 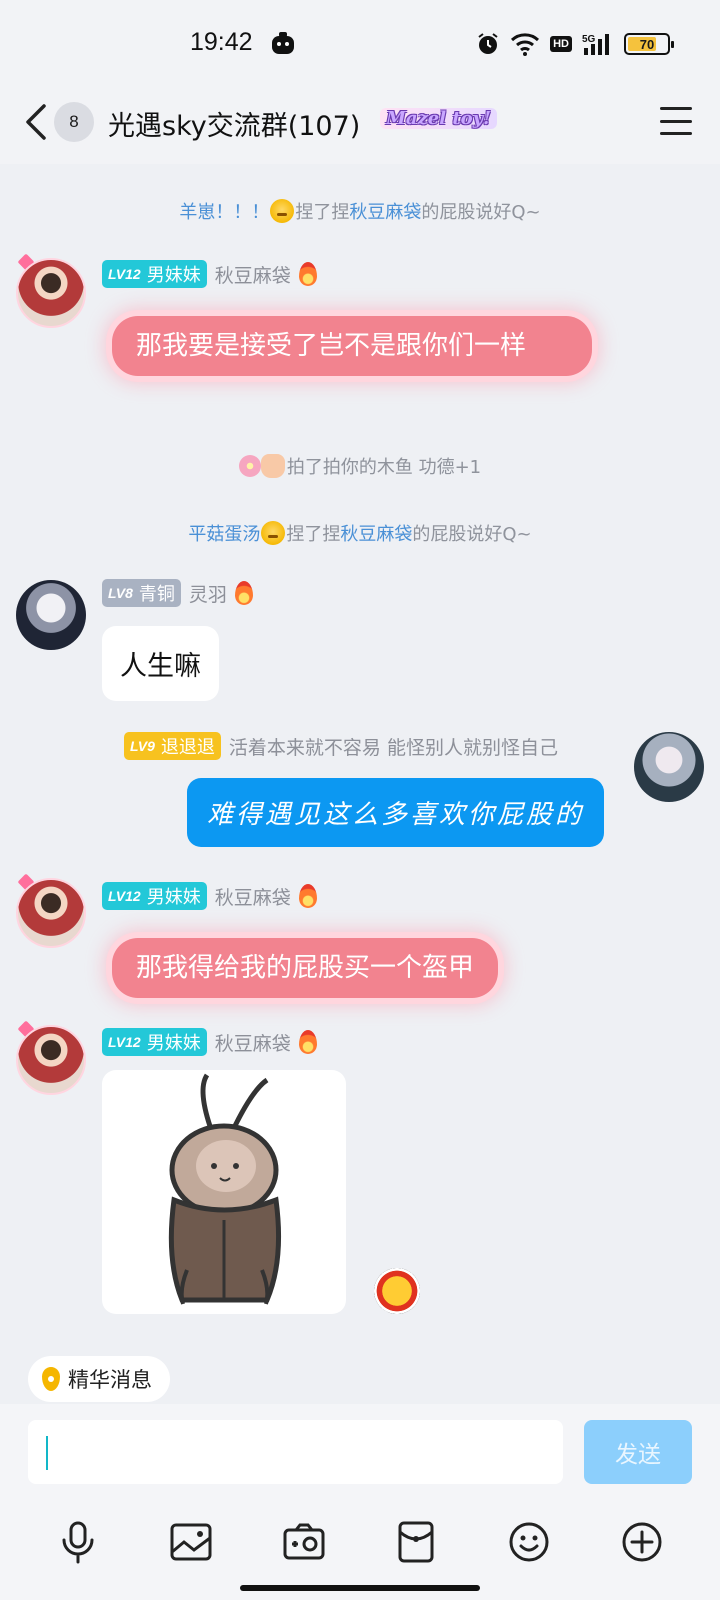 I want to click on sender-title: 活着本来就不容易 能怪别人就别怪自己, so click(x=393, y=747).